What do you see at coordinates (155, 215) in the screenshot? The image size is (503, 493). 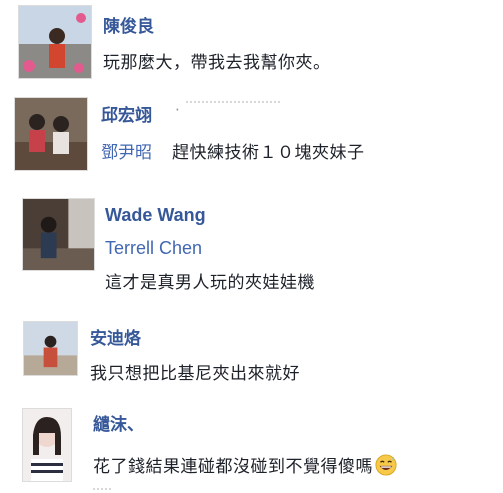 I see `comment-author: Wade Wang` at bounding box center [155, 215].